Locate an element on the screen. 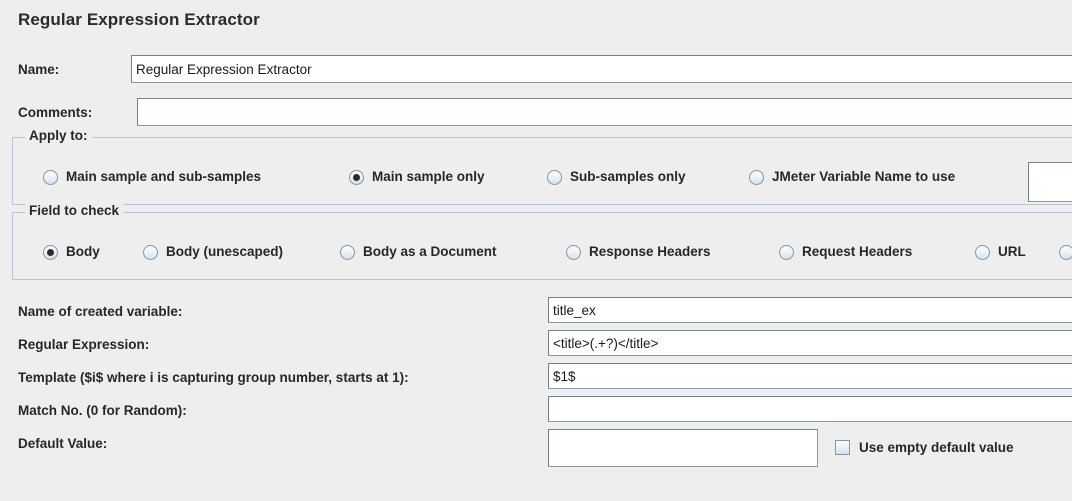 This screenshot has height=501, width=1072. radio-body-as-a-document: Body as a Document is located at coordinates (418, 252).